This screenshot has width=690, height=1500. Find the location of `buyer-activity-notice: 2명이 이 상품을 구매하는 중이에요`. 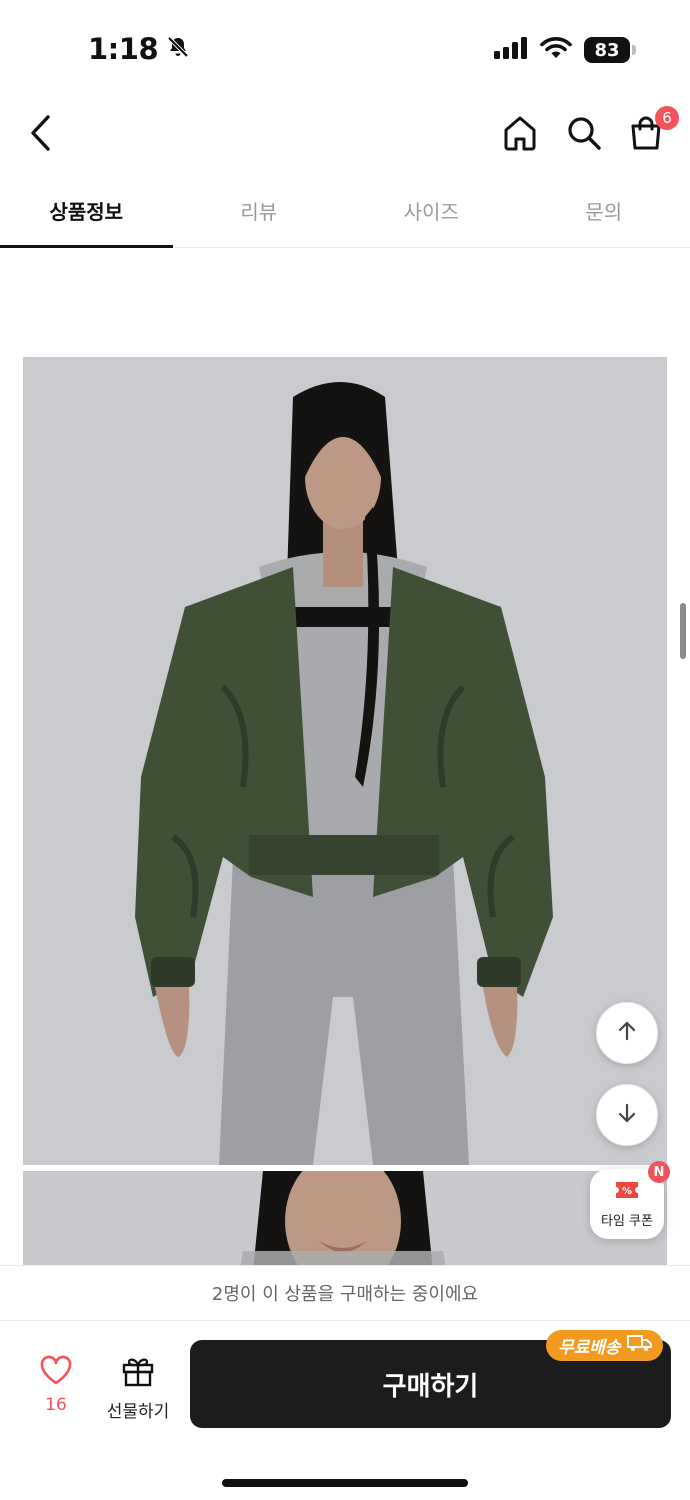

buyer-activity-notice: 2명이 이 상품을 구매하는 중이에요 is located at coordinates (345, 1293).